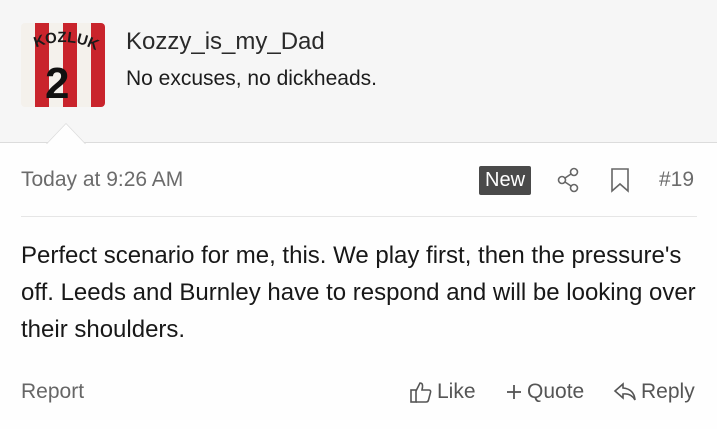 The width and height of the screenshot is (717, 429). What do you see at coordinates (456, 391) in the screenshot?
I see `like-label: Like` at bounding box center [456, 391].